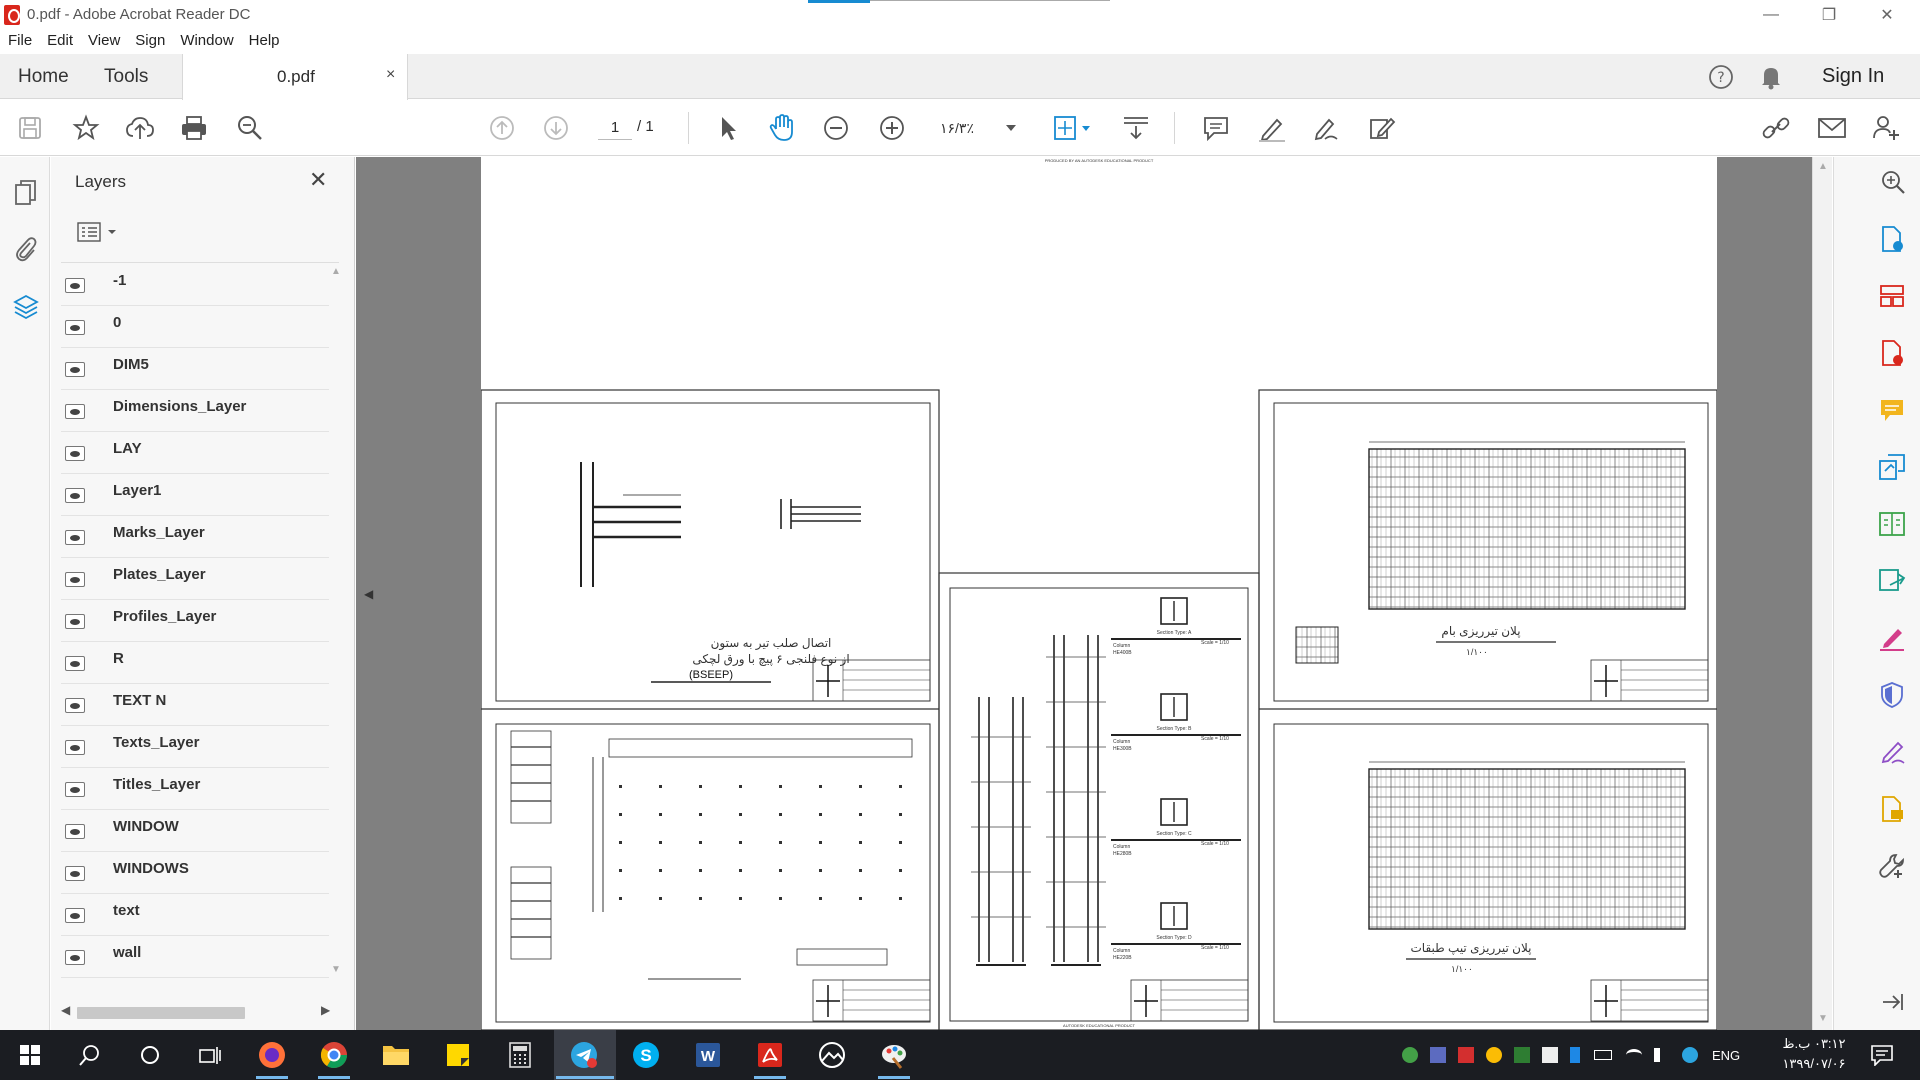 The height and width of the screenshot is (1080, 1920). Describe the element at coordinates (836, 128) in the screenshot. I see `zoom-out-icon` at that location.